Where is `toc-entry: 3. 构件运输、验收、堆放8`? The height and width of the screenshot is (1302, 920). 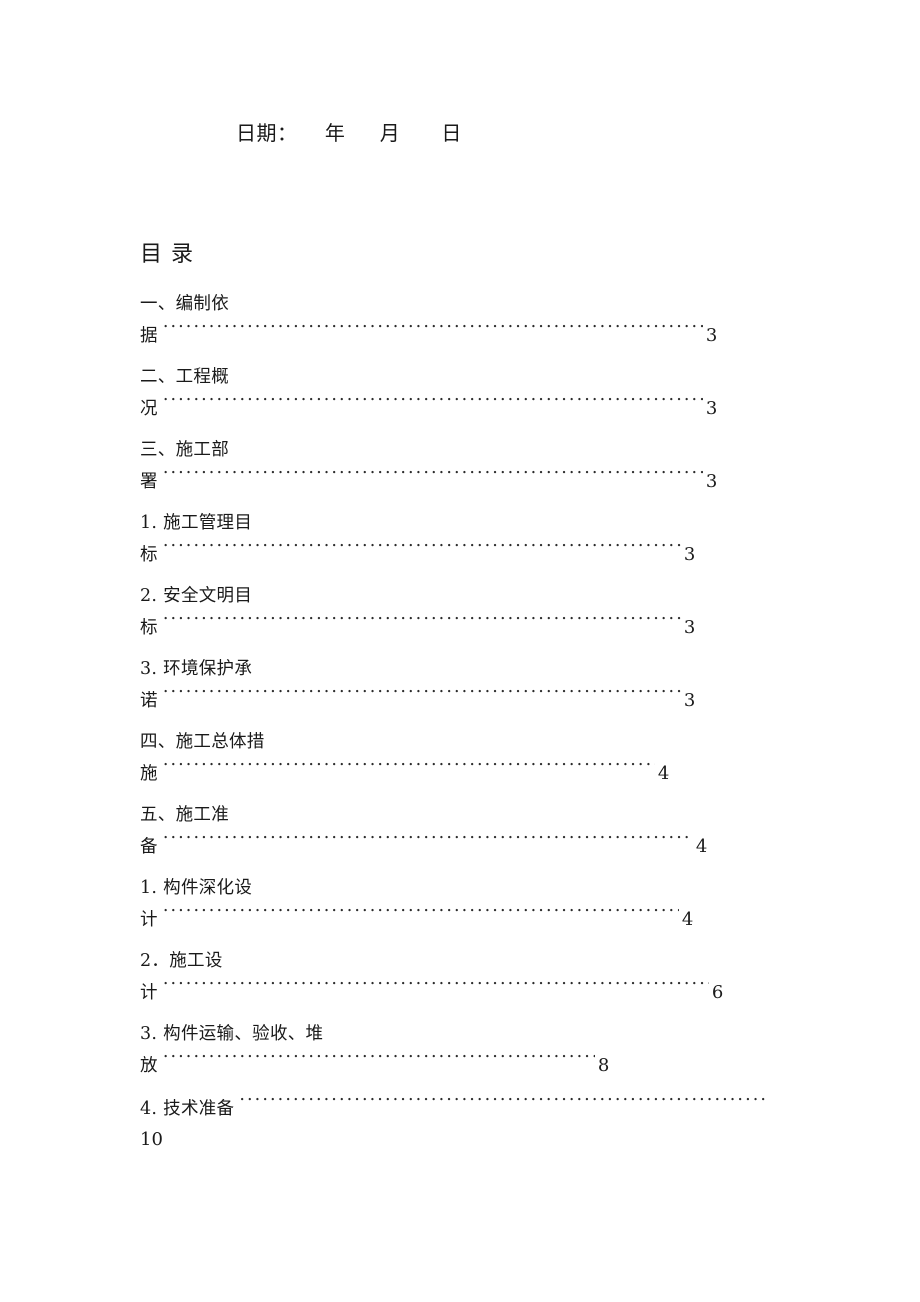 toc-entry: 3. 构件运输、验收、堆放8 is located at coordinates (490, 1051).